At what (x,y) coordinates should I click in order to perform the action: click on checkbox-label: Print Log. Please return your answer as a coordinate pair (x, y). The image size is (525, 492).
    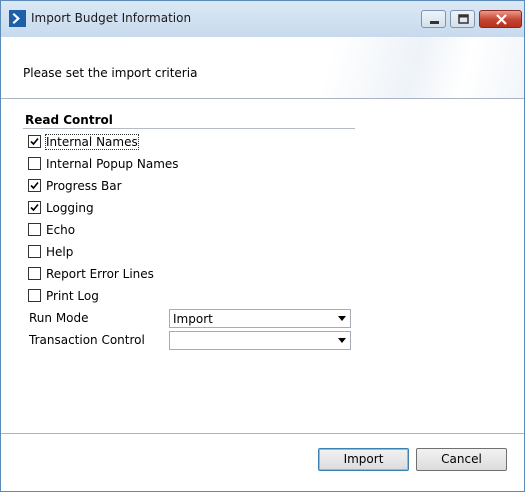
    Looking at the image, I should click on (72, 296).